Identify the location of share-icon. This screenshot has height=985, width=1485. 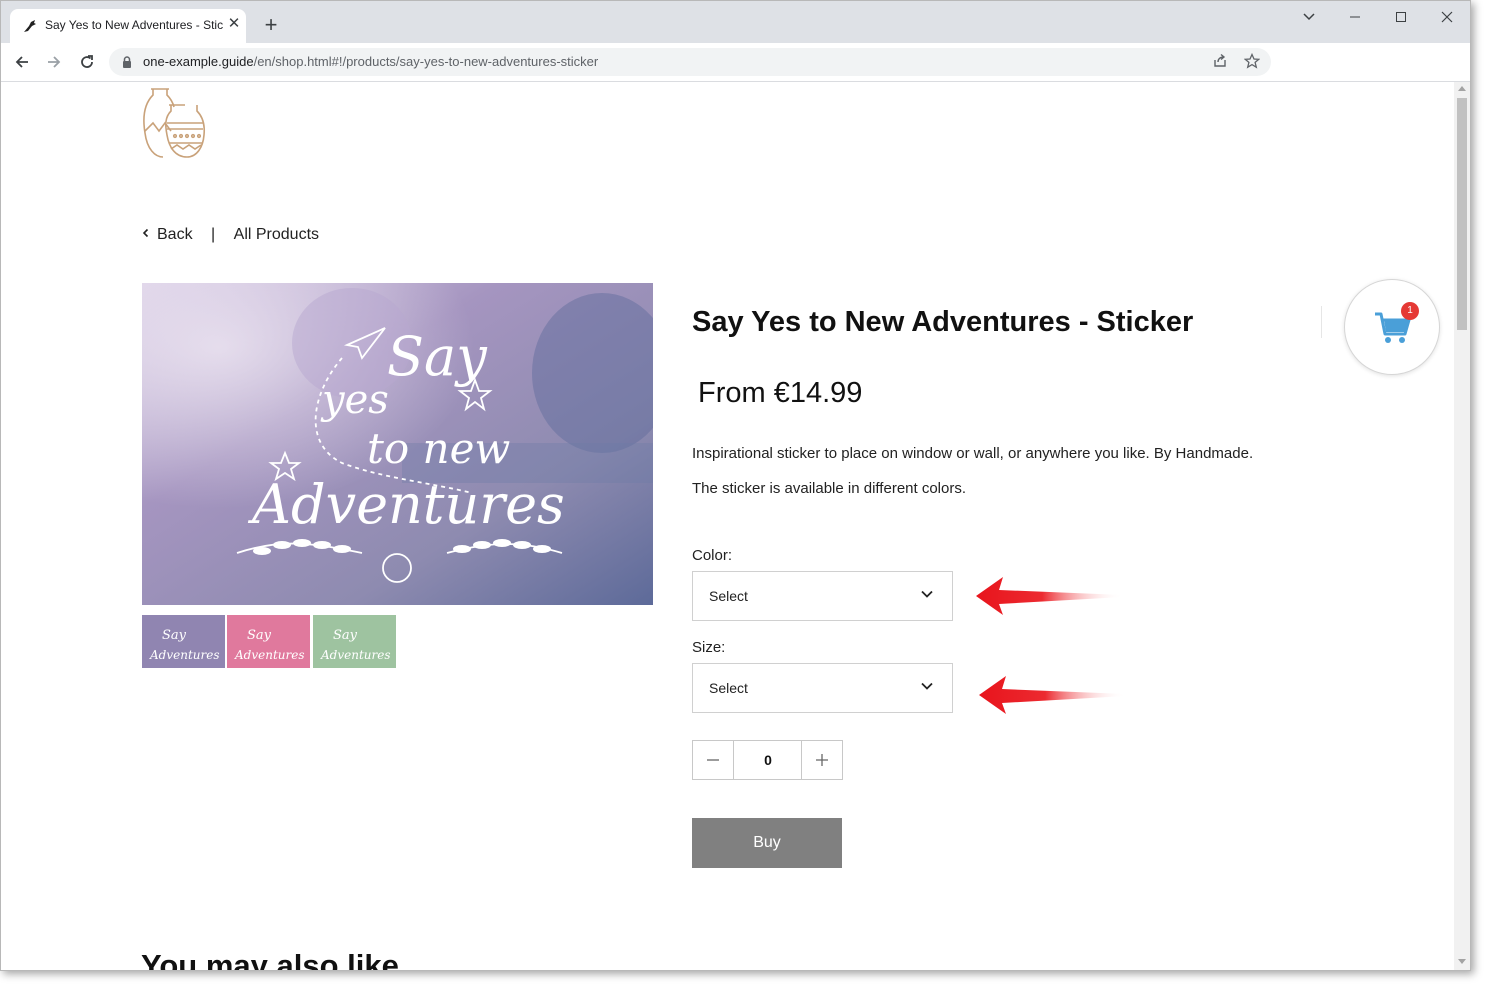
(1220, 62).